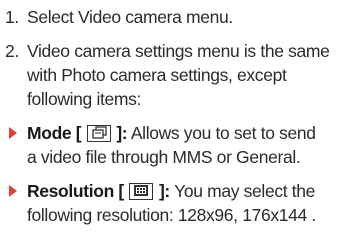 The image size is (337, 245). I want to click on item-label: Resolution [, so click(75, 191).